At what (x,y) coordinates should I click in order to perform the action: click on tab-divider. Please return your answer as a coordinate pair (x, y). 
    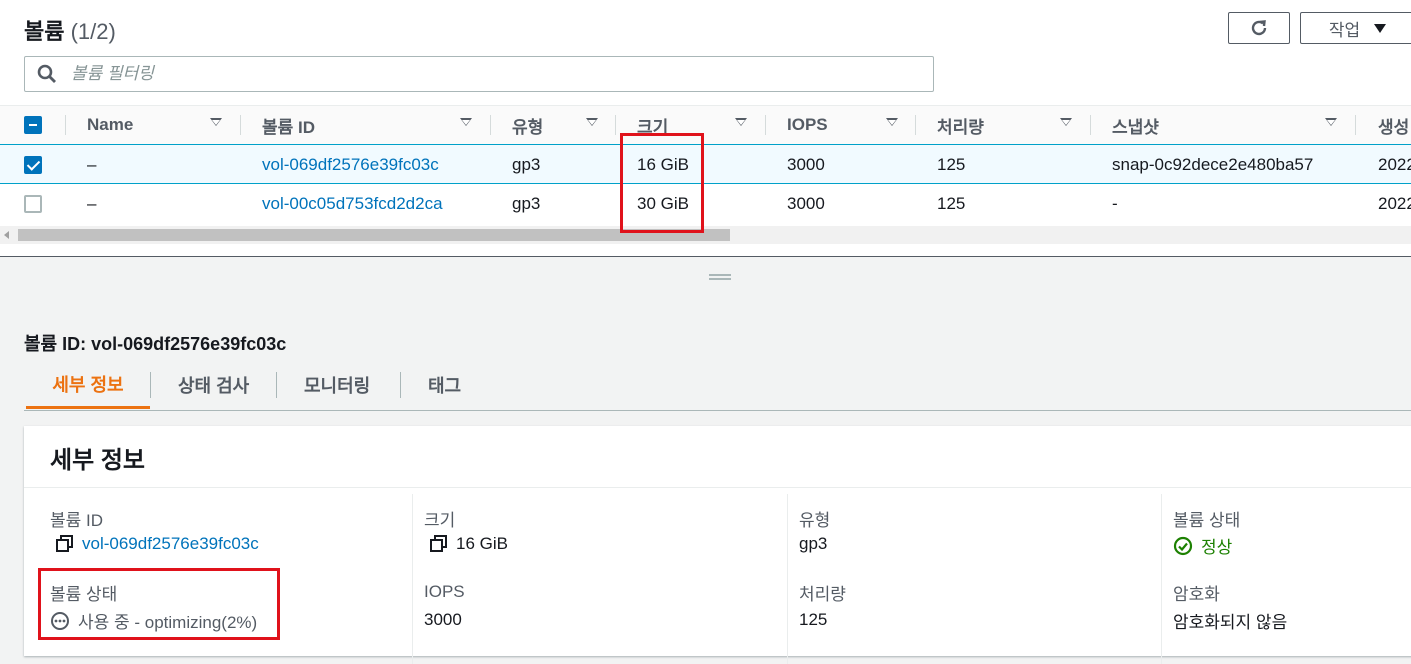
    Looking at the image, I should click on (400, 385).